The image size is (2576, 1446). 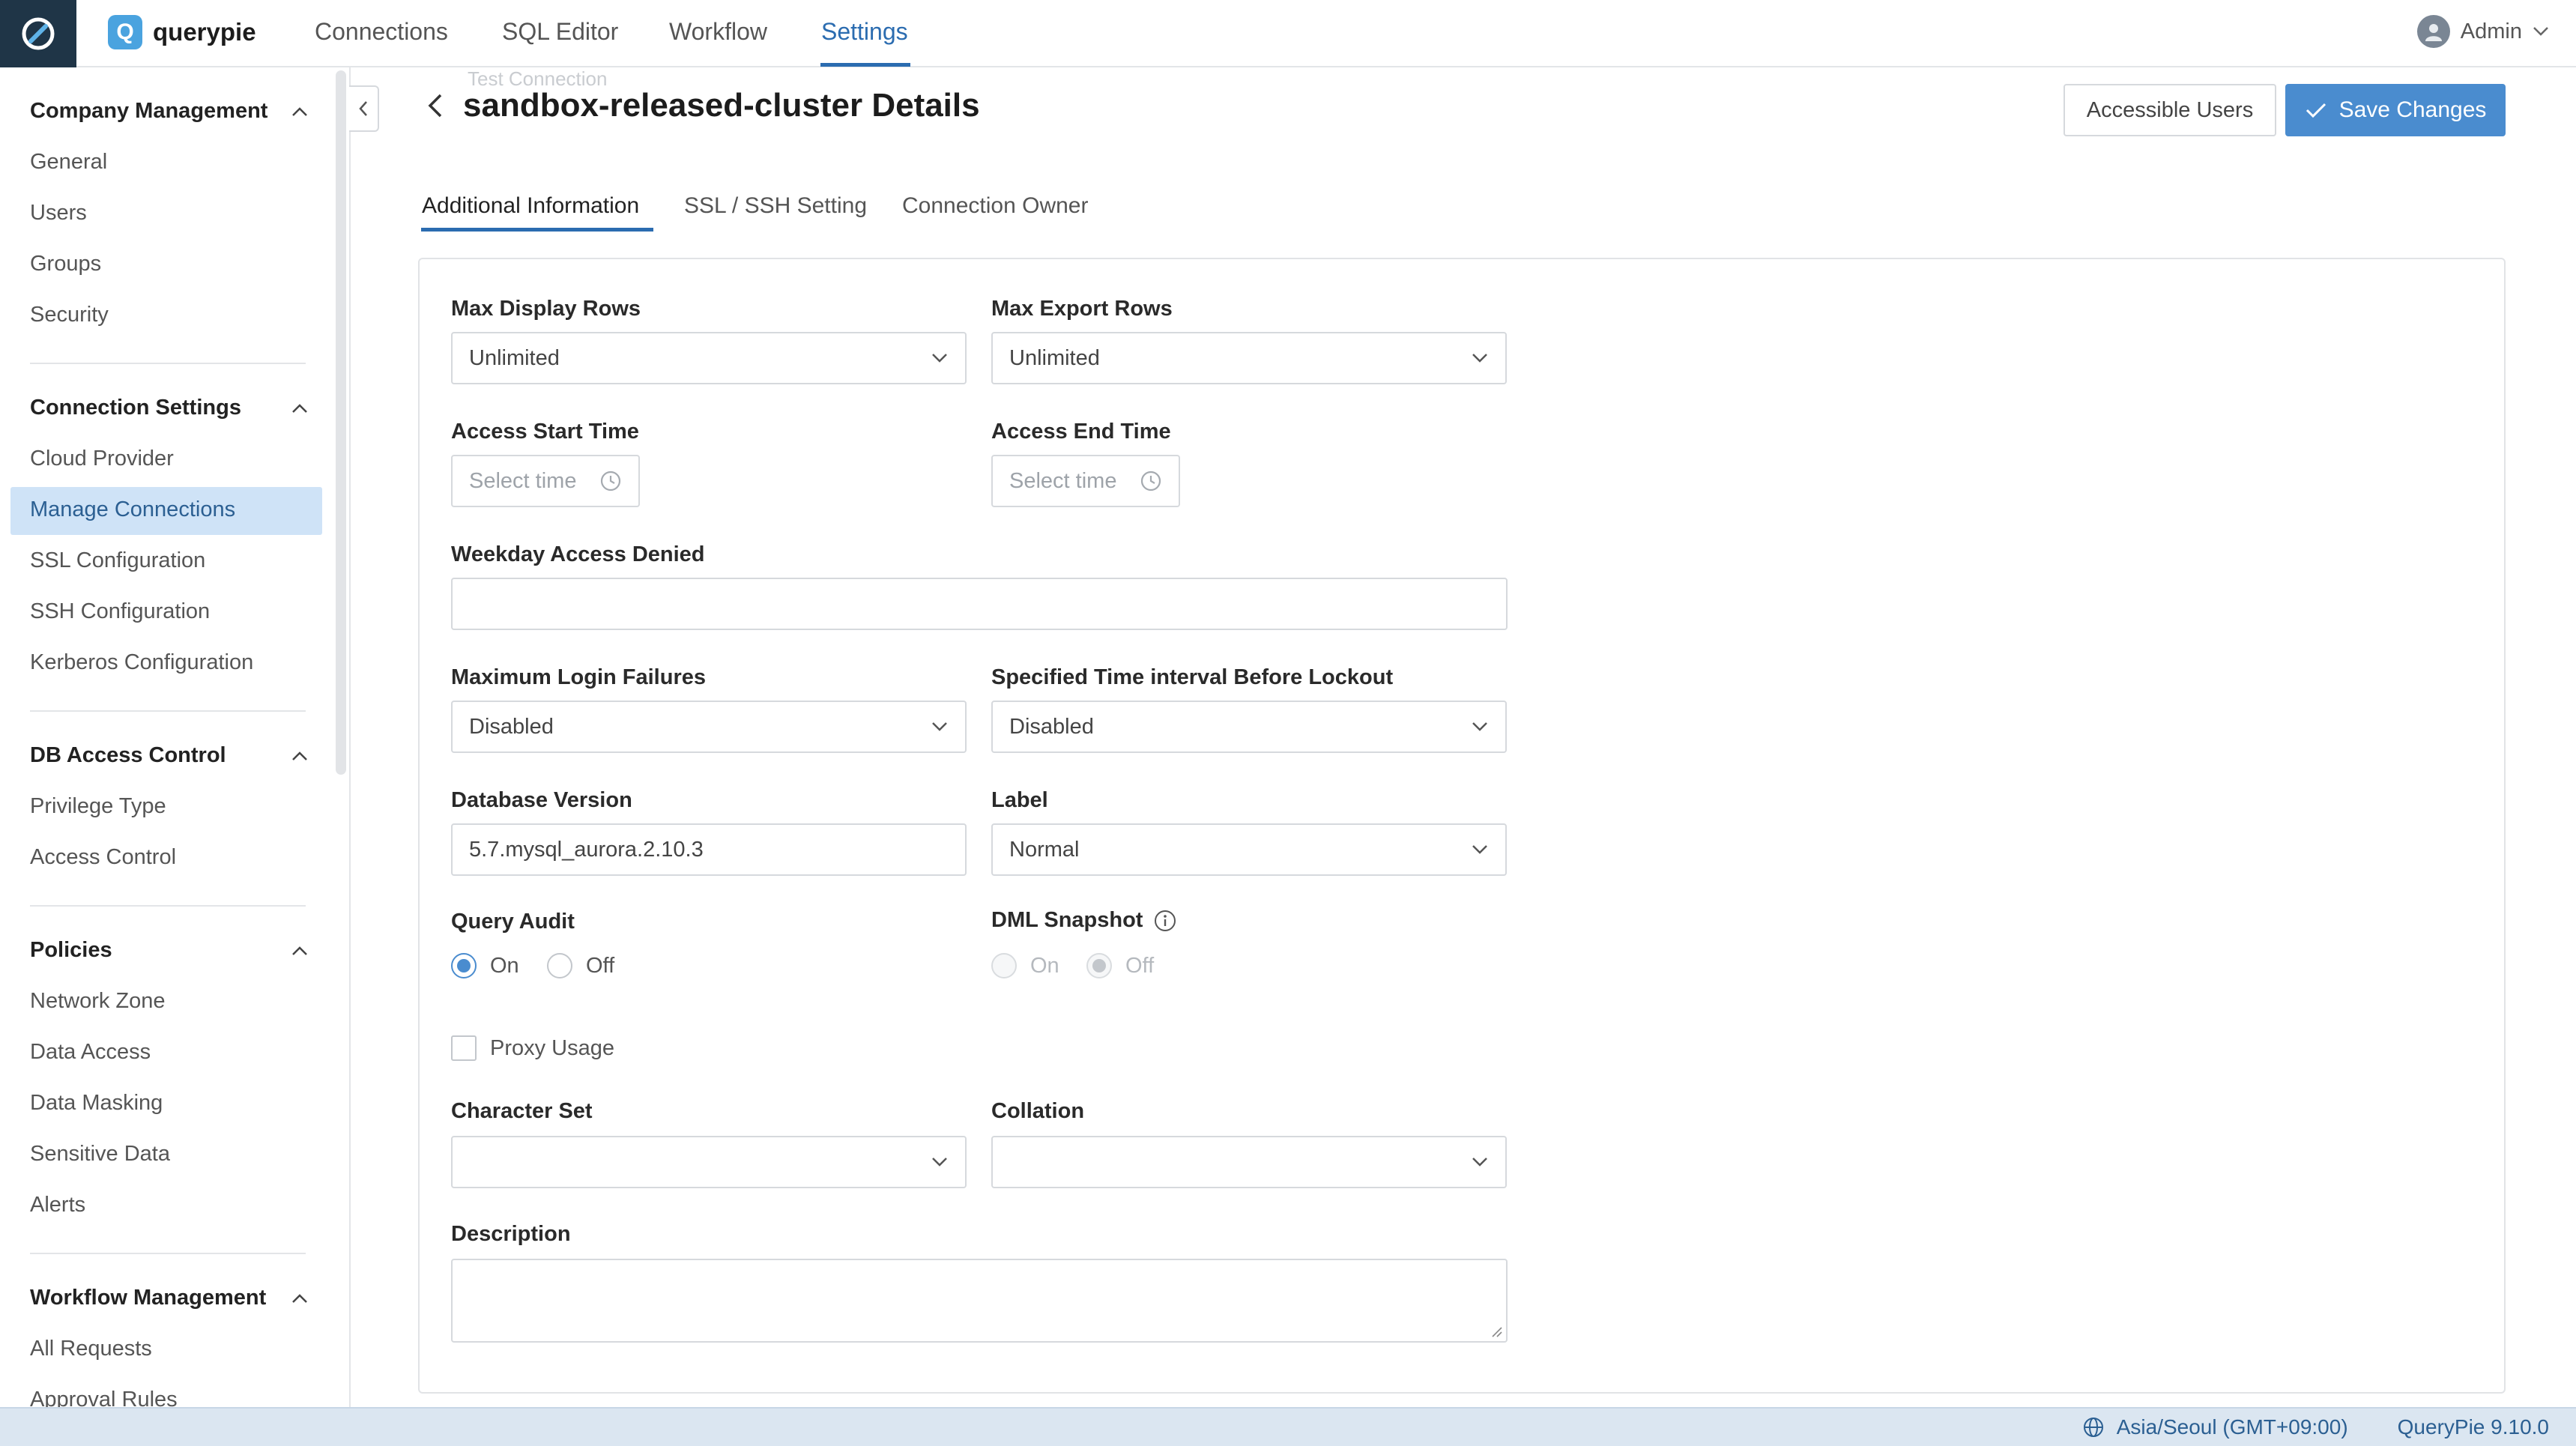 I want to click on sidebar-scrollbar, so click(x=341, y=422).